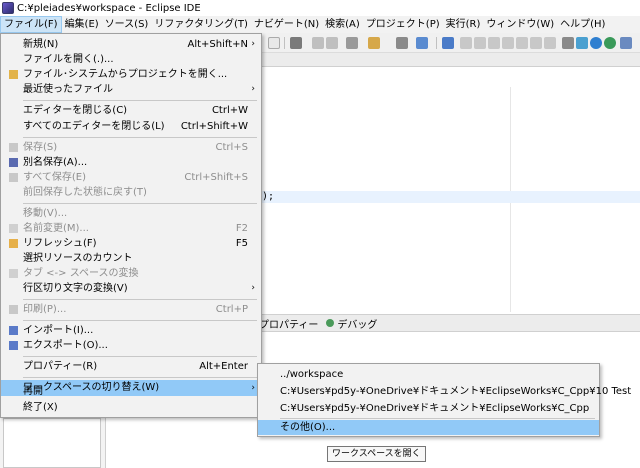 Image resolution: width=640 pixels, height=468 pixels. What do you see at coordinates (131, 391) in the screenshot?
I see `menu-item-restart: 再開` at bounding box center [131, 391].